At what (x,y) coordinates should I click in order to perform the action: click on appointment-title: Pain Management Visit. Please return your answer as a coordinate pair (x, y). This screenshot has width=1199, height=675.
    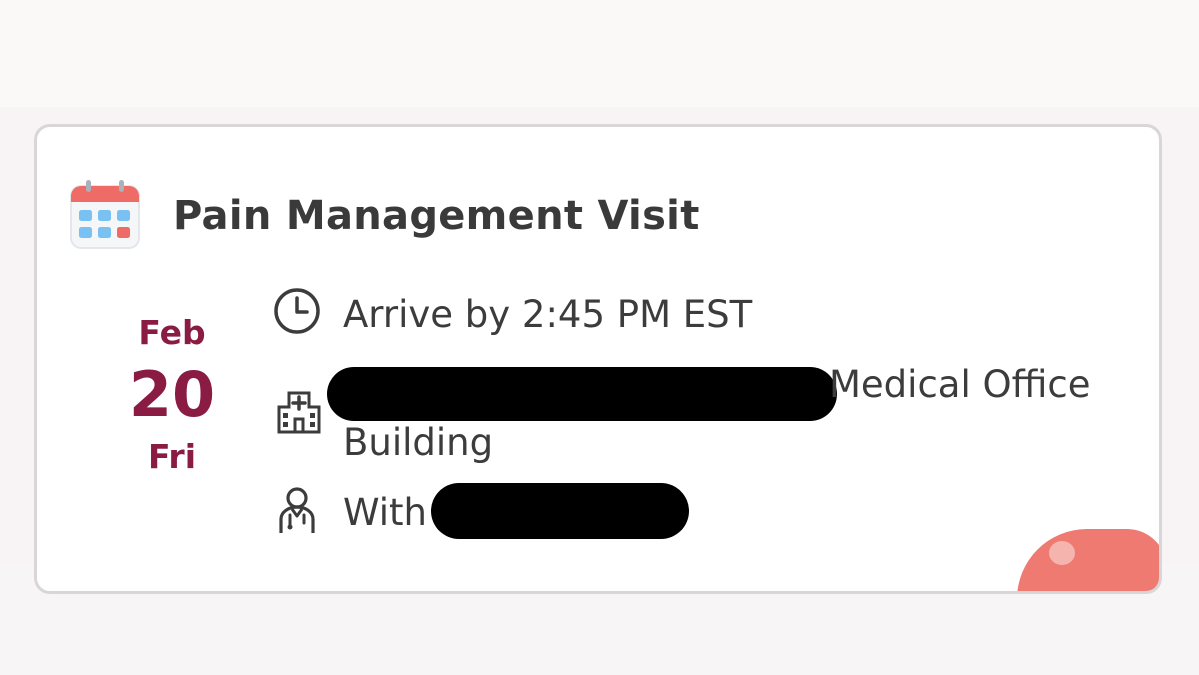
    Looking at the image, I should click on (436, 216).